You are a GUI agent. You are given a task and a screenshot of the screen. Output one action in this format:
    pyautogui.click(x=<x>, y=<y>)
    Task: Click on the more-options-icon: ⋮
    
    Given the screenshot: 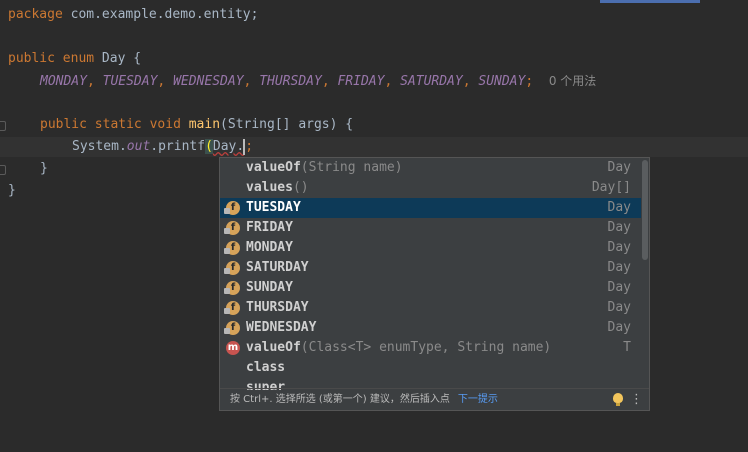 What is the action you would take?
    pyautogui.click(x=636, y=399)
    